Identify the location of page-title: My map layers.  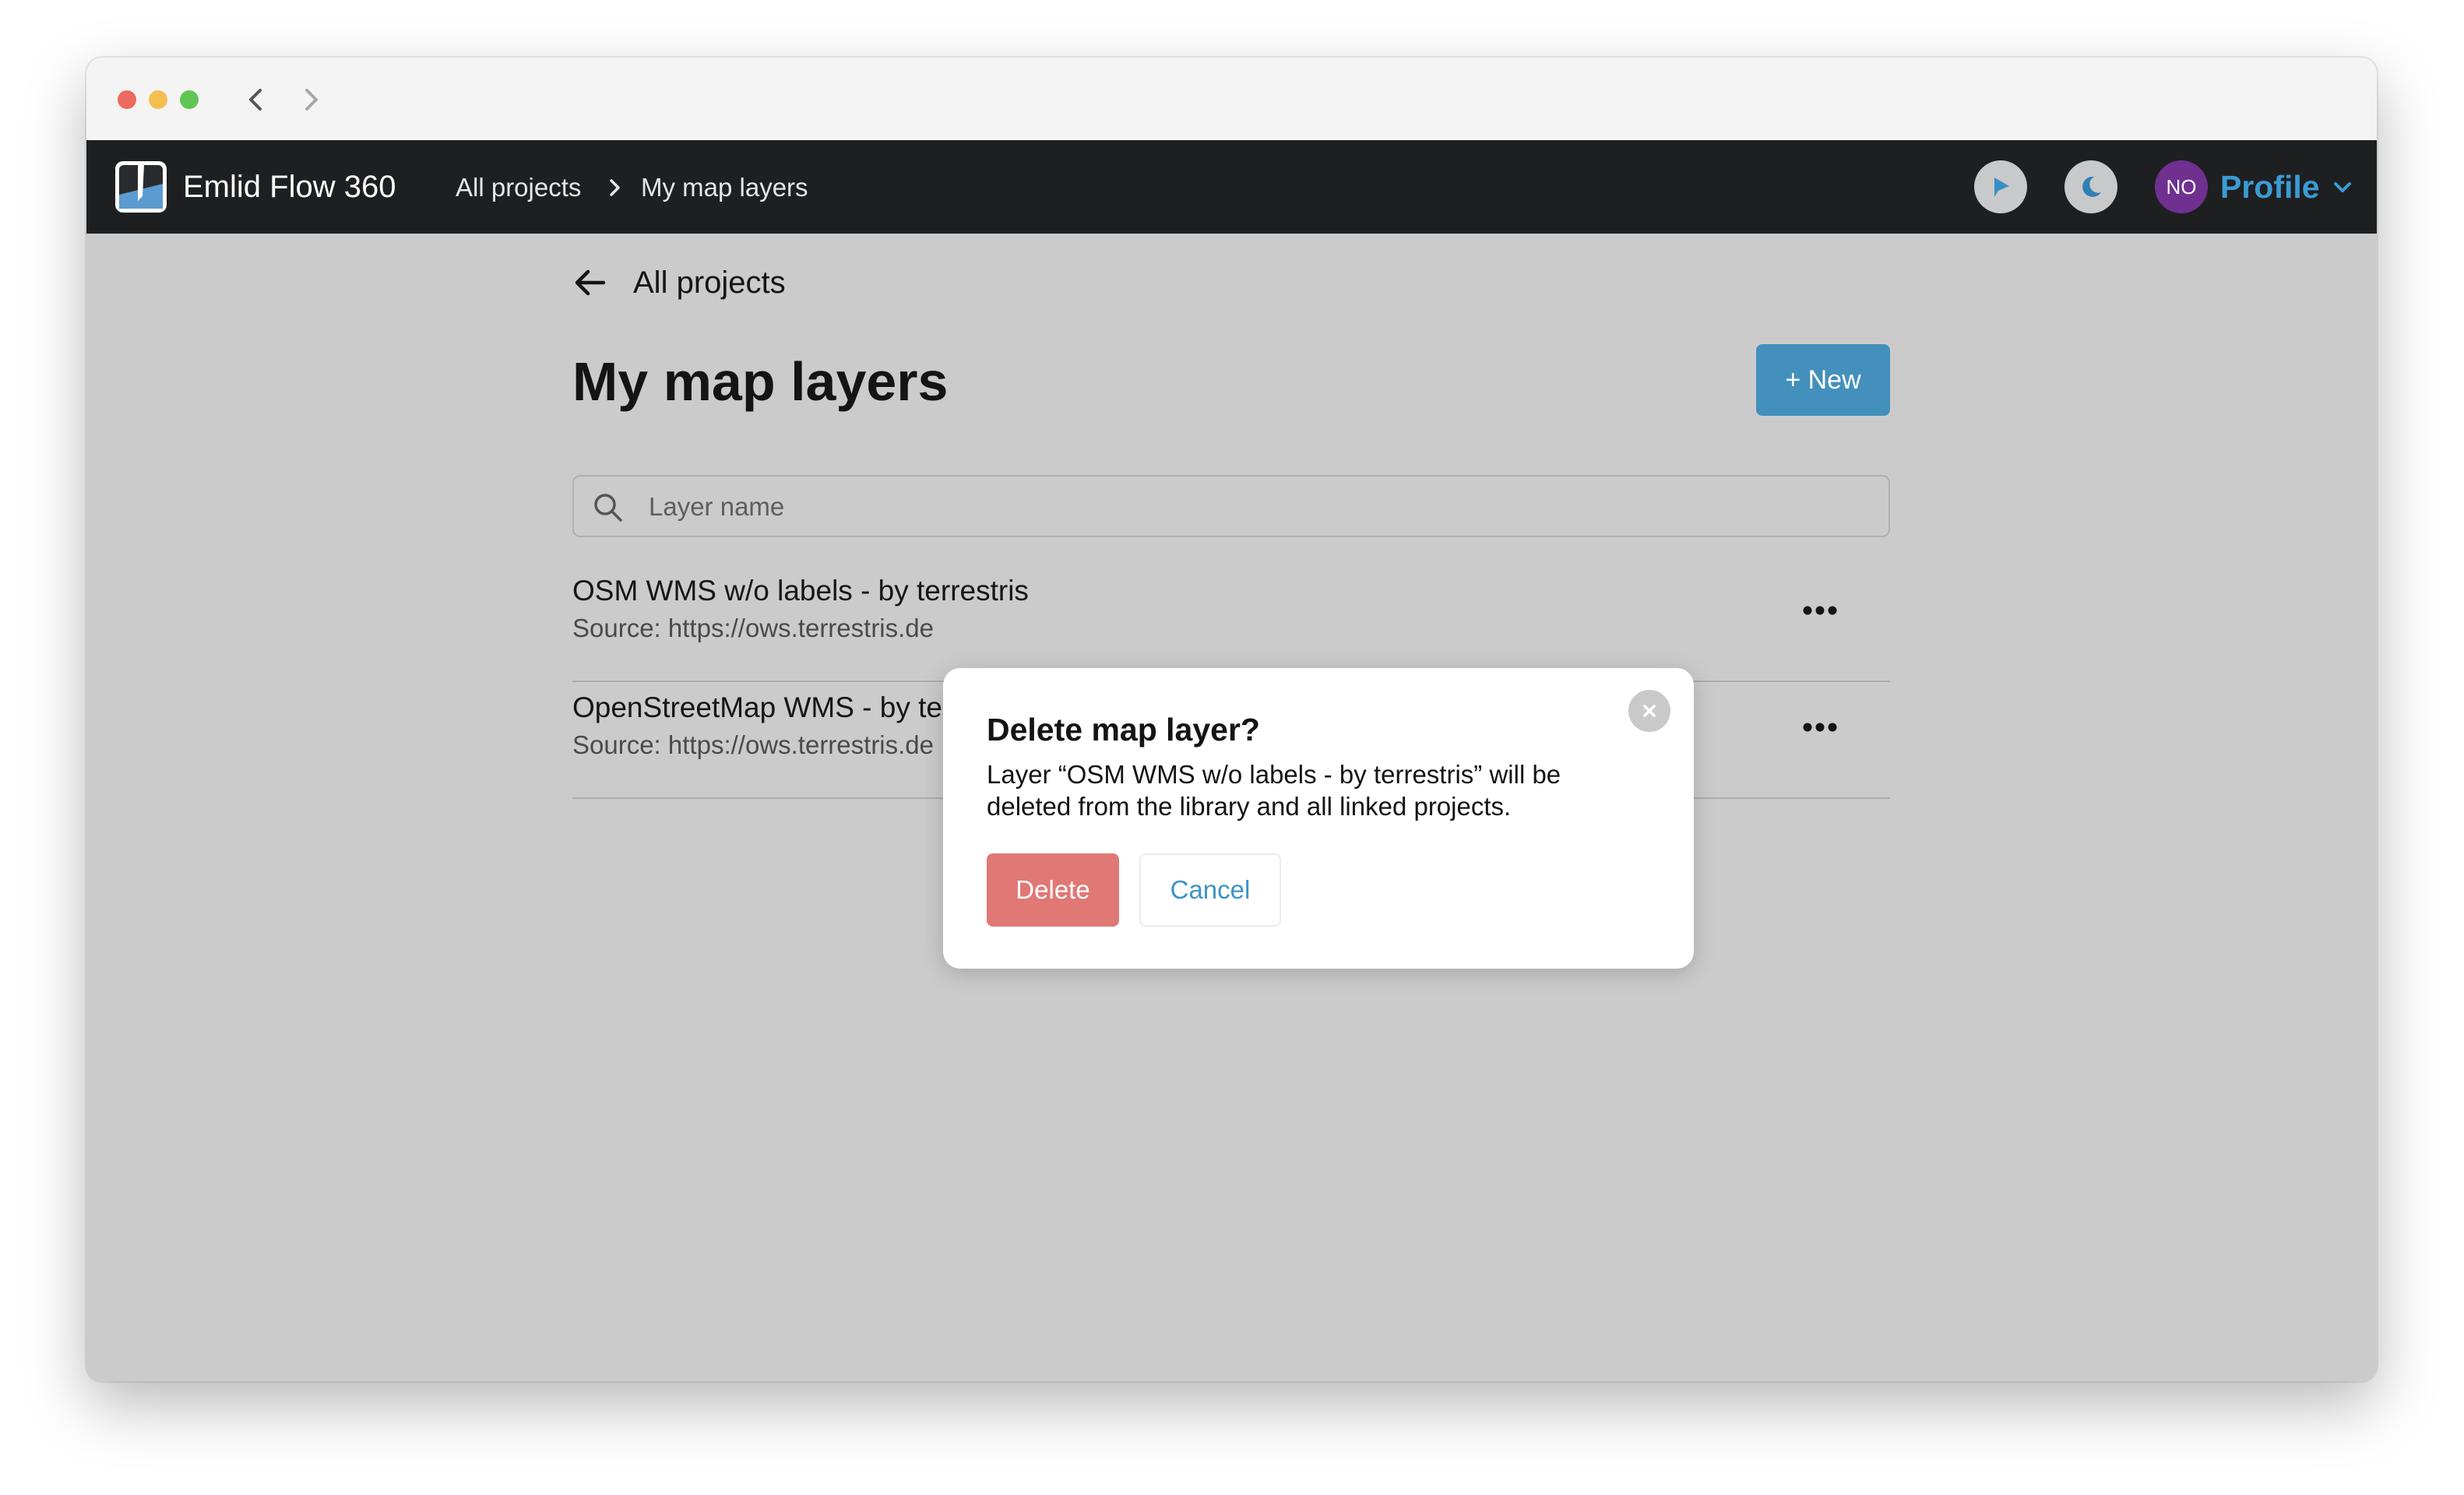
(760, 382).